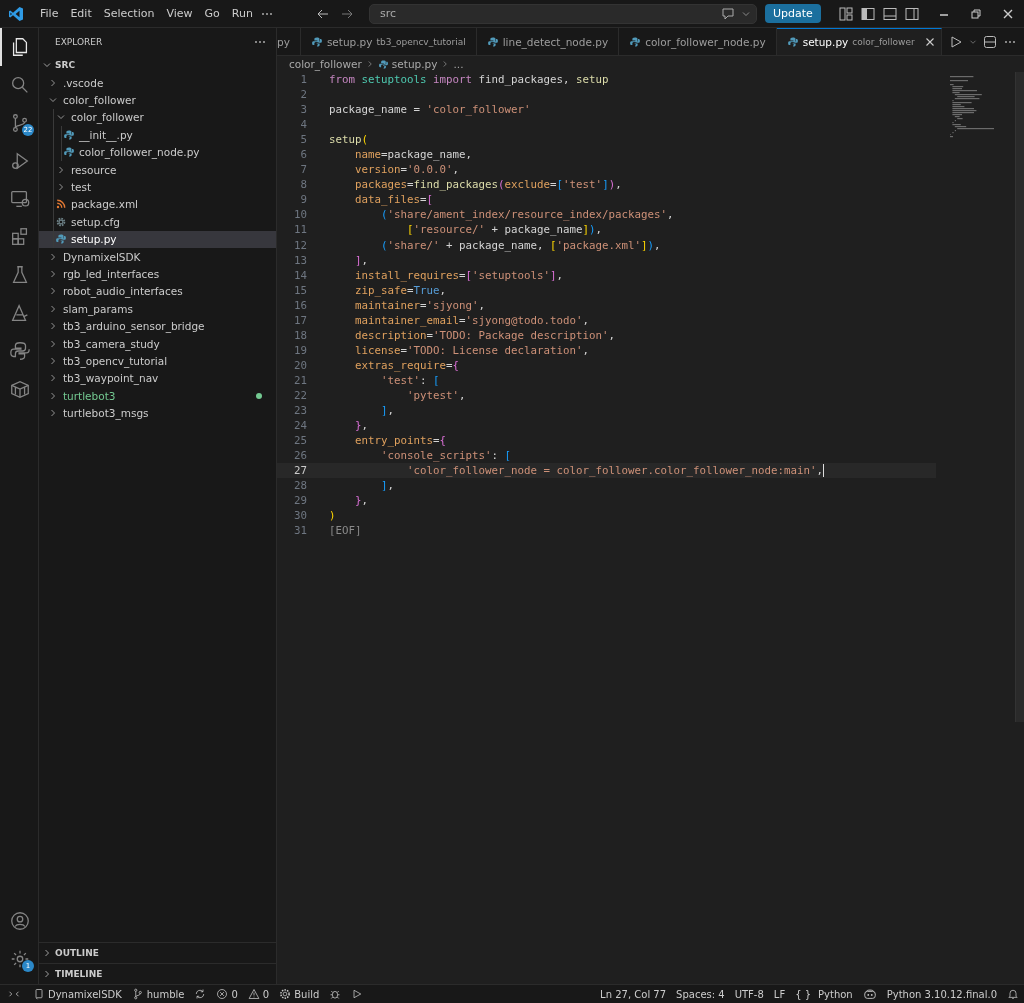  I want to click on line-number: 6, so click(303, 155).